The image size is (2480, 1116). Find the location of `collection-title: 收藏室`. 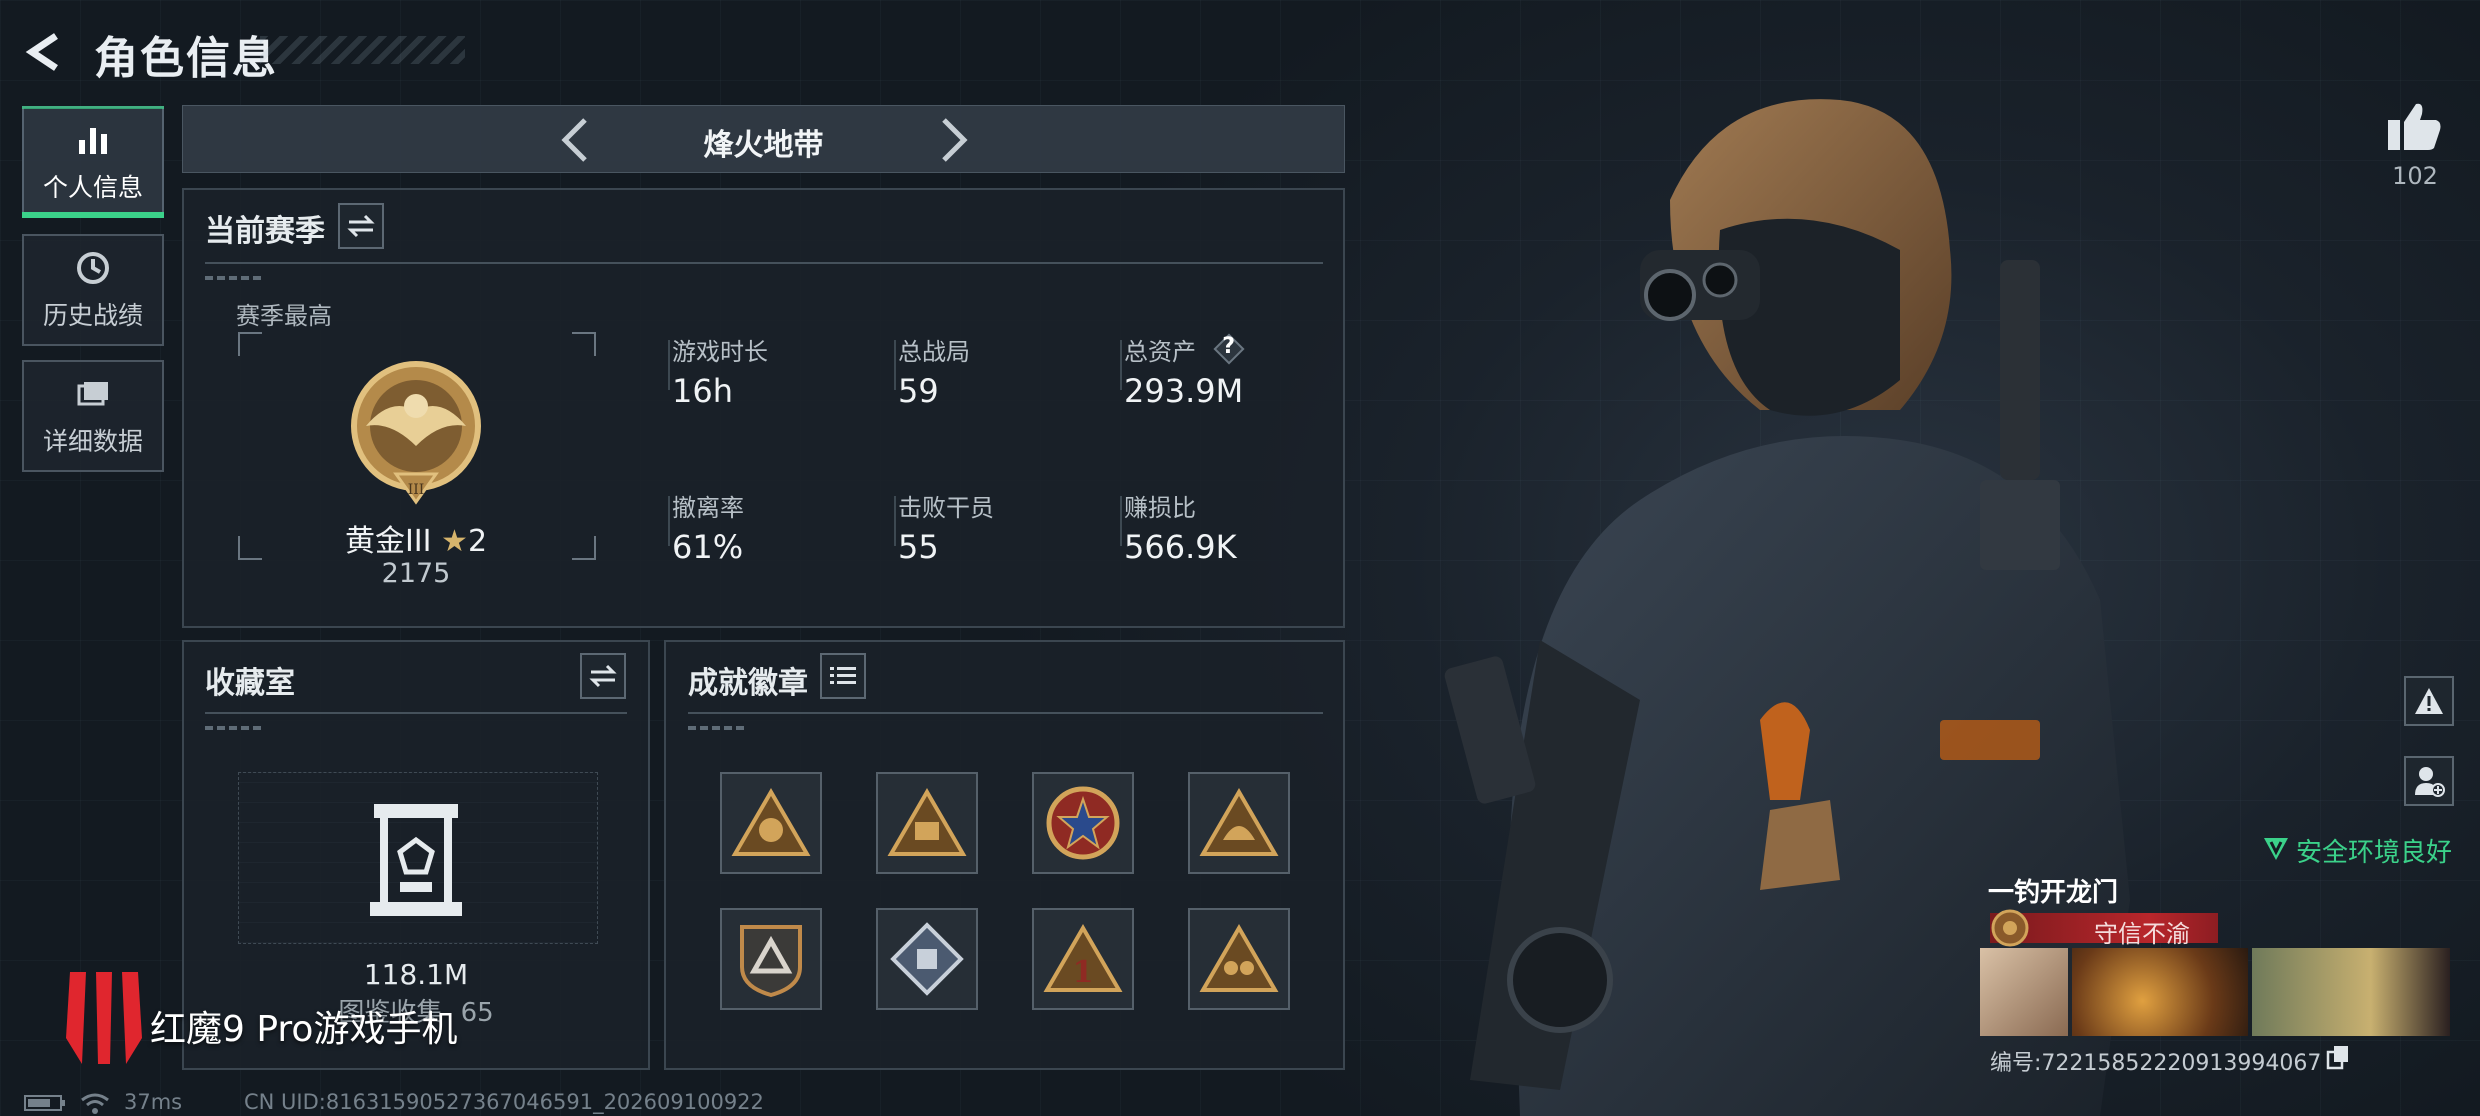

collection-title: 收藏室 is located at coordinates (250, 683).